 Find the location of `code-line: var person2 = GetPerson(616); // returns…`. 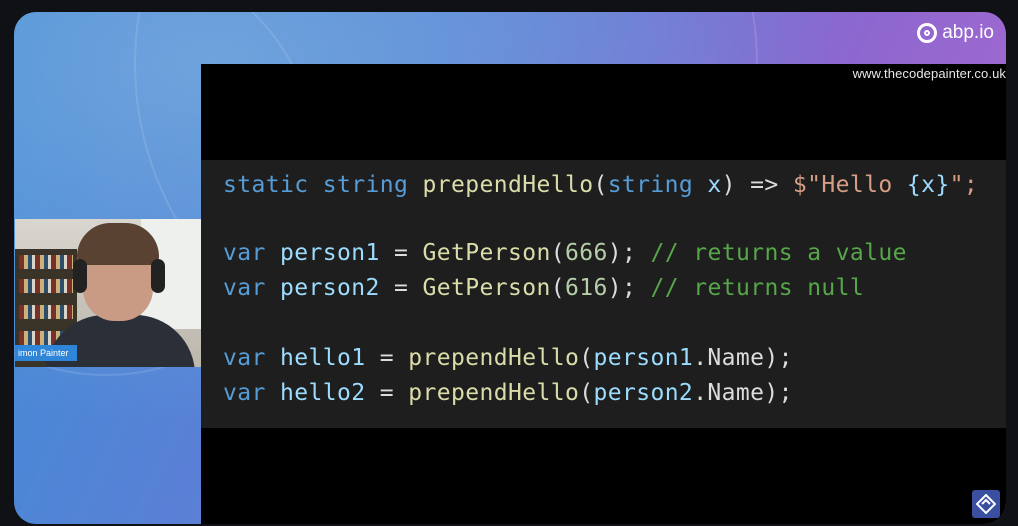

code-line: var person2 = GetPerson(616); // returns… is located at coordinates (543, 288).